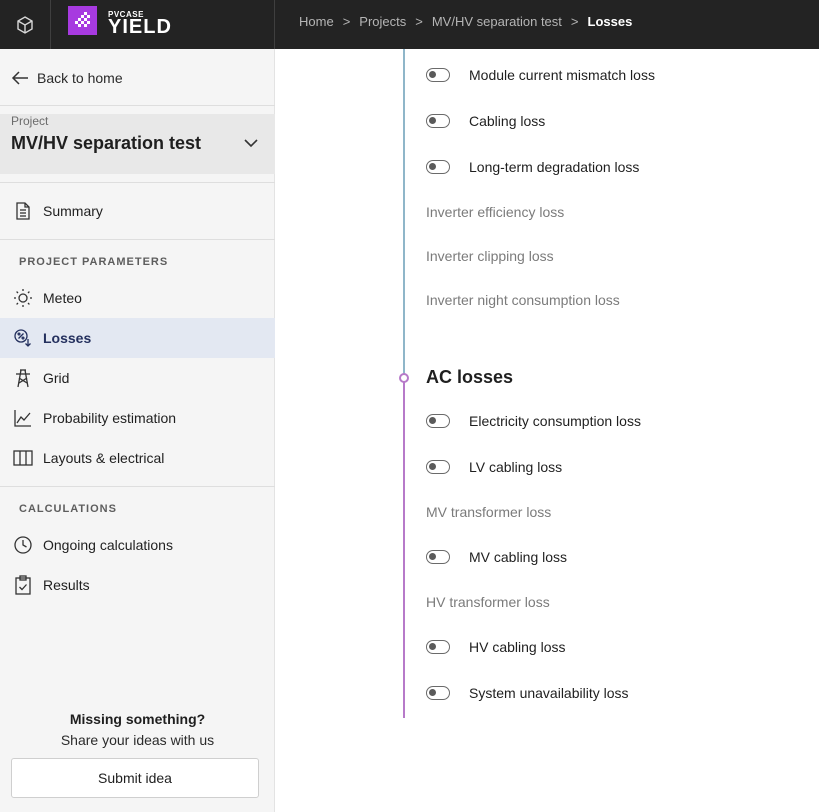  I want to click on breadcrumb-home: Home, so click(316, 21).